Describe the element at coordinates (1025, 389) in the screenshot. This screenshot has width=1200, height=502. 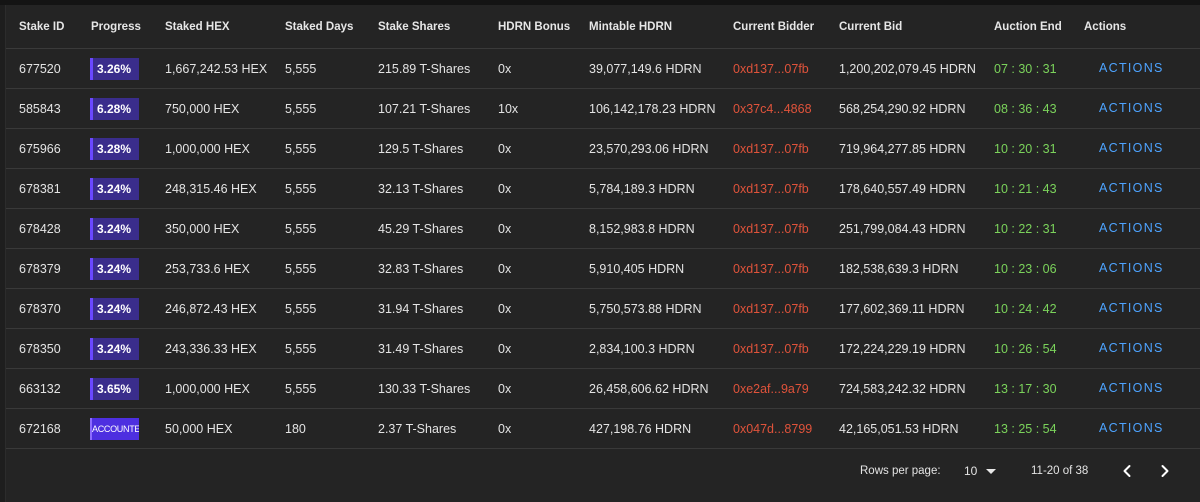
I see `auction-end-cell: 13 : 17 : 30` at that location.